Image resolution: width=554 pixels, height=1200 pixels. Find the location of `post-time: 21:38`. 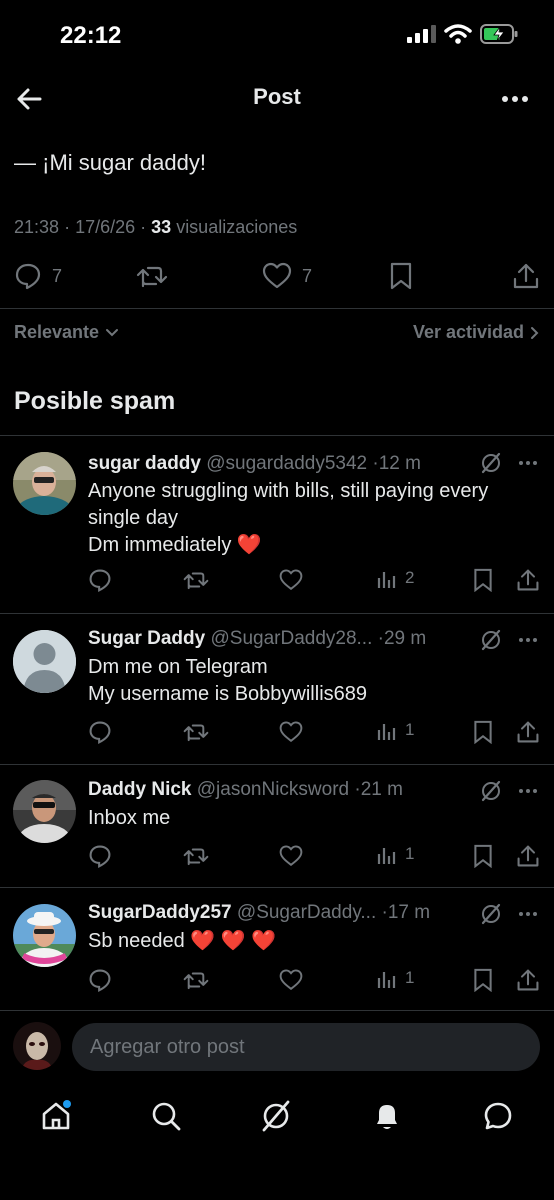

post-time: 21:38 is located at coordinates (37, 227).